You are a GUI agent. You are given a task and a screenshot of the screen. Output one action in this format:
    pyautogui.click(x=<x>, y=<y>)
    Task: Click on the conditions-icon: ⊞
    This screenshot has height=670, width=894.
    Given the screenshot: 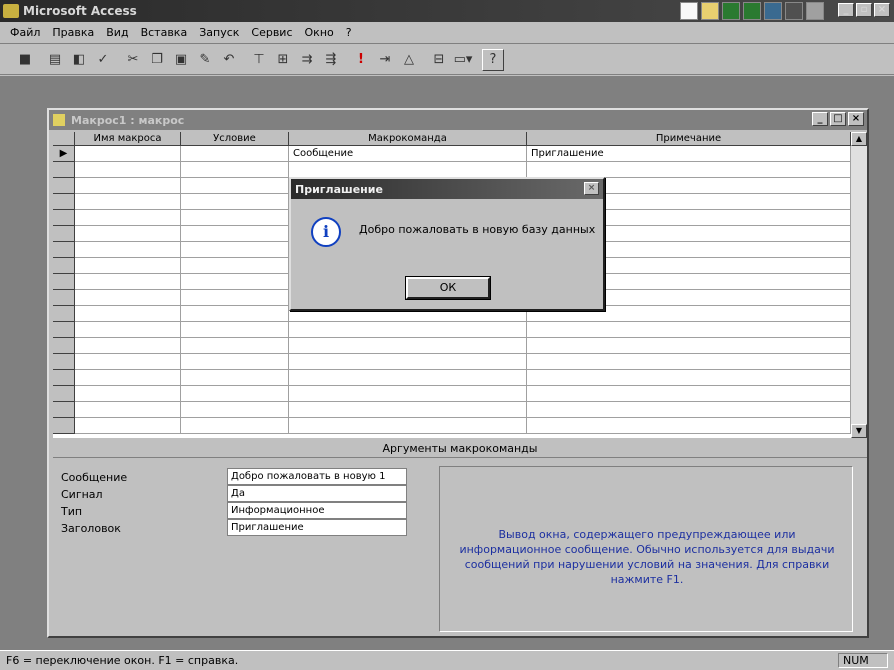 What is the action you would take?
    pyautogui.click(x=283, y=60)
    